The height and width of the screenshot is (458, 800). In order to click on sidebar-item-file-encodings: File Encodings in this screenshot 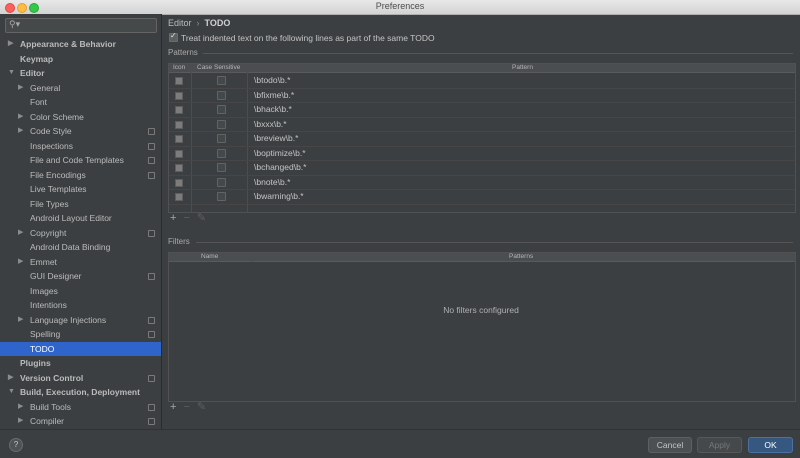, I will do `click(80, 175)`.